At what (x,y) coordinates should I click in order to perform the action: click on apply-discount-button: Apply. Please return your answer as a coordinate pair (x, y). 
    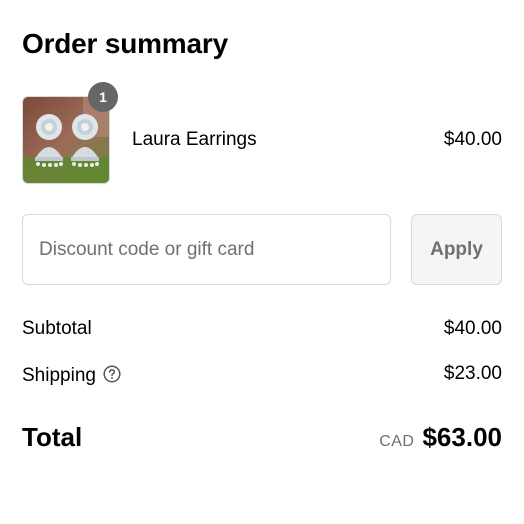
    Looking at the image, I should click on (456, 249).